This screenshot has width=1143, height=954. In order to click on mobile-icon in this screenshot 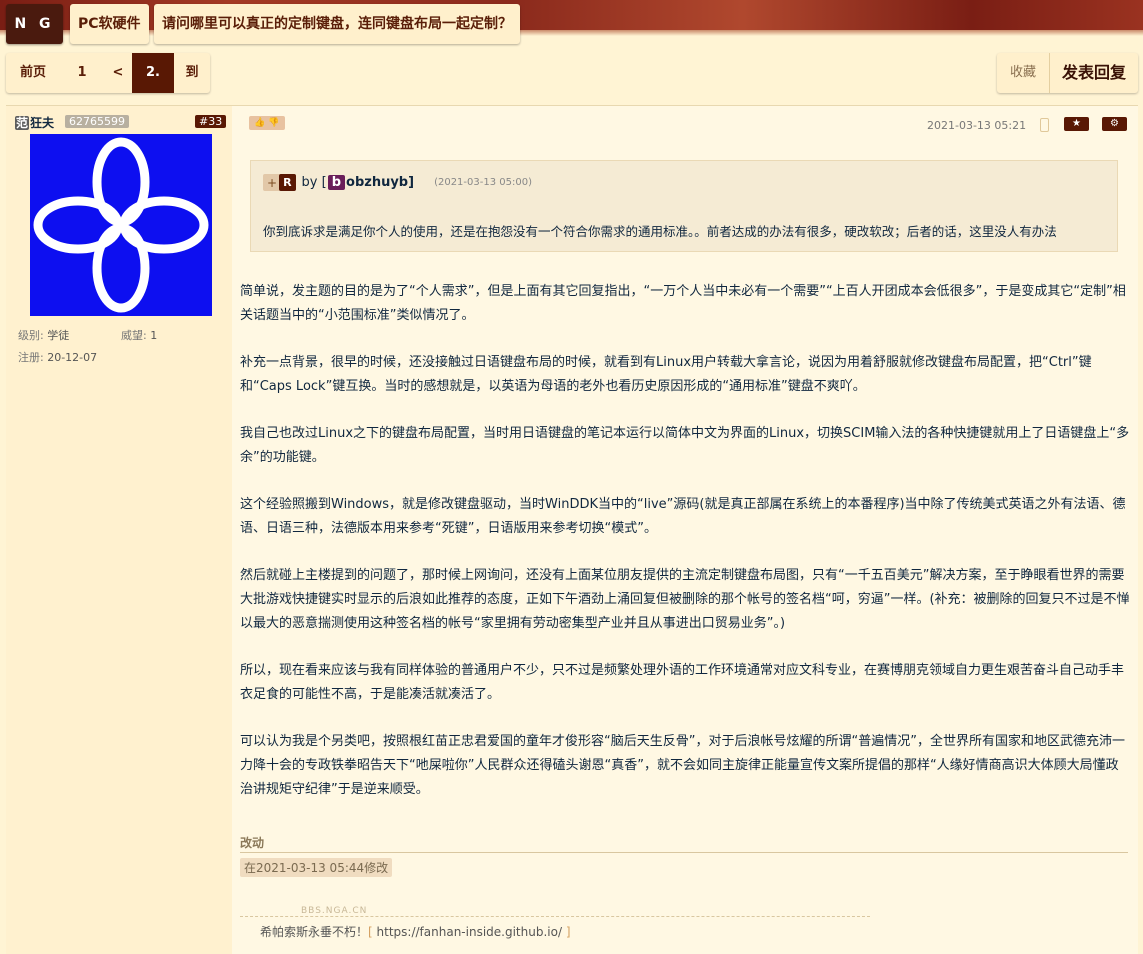, I will do `click(1044, 125)`.